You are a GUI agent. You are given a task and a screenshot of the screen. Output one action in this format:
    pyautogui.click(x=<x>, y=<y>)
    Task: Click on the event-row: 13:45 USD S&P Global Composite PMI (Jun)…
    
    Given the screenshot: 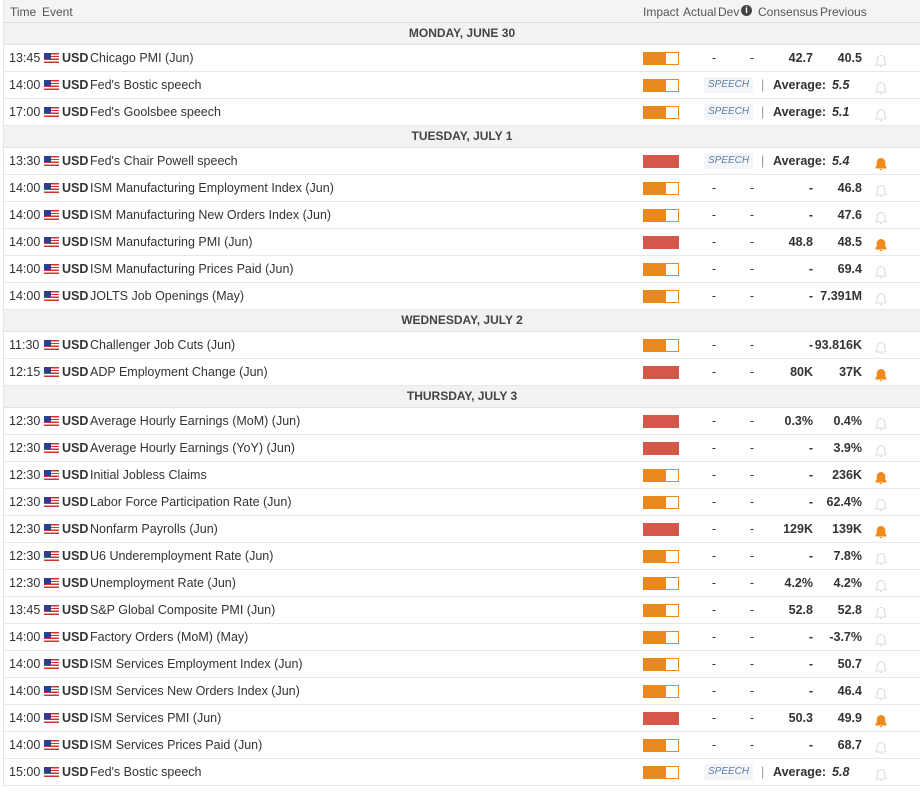 What is the action you would take?
    pyautogui.click(x=462, y=610)
    